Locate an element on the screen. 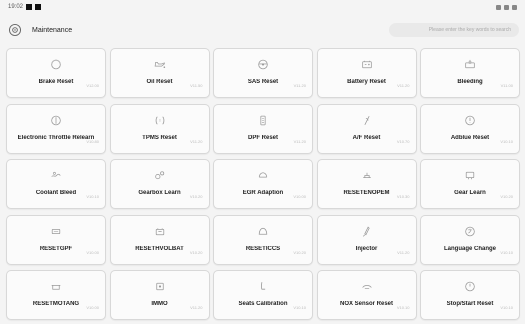 This screenshot has width=525, height=324. function-tile: Seats Calibration V10.10 is located at coordinates (263, 295).